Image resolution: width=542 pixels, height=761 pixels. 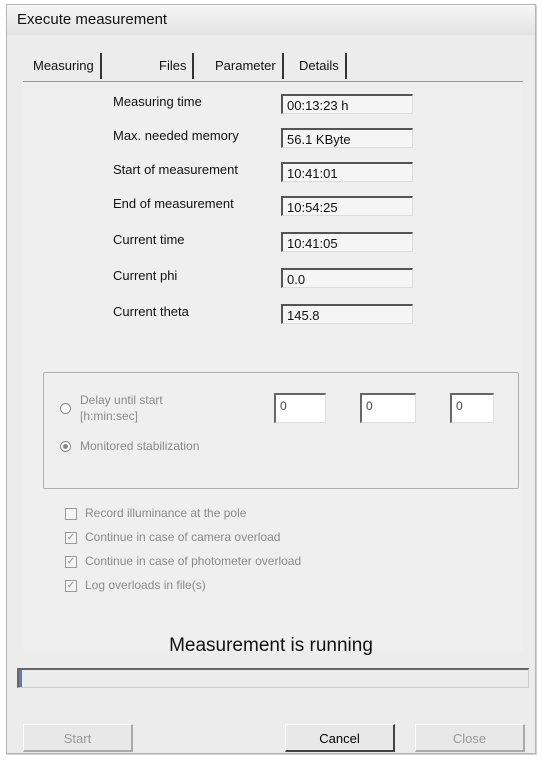 What do you see at coordinates (347, 104) in the screenshot?
I see `measuring-time-value: 00:13:23 h` at bounding box center [347, 104].